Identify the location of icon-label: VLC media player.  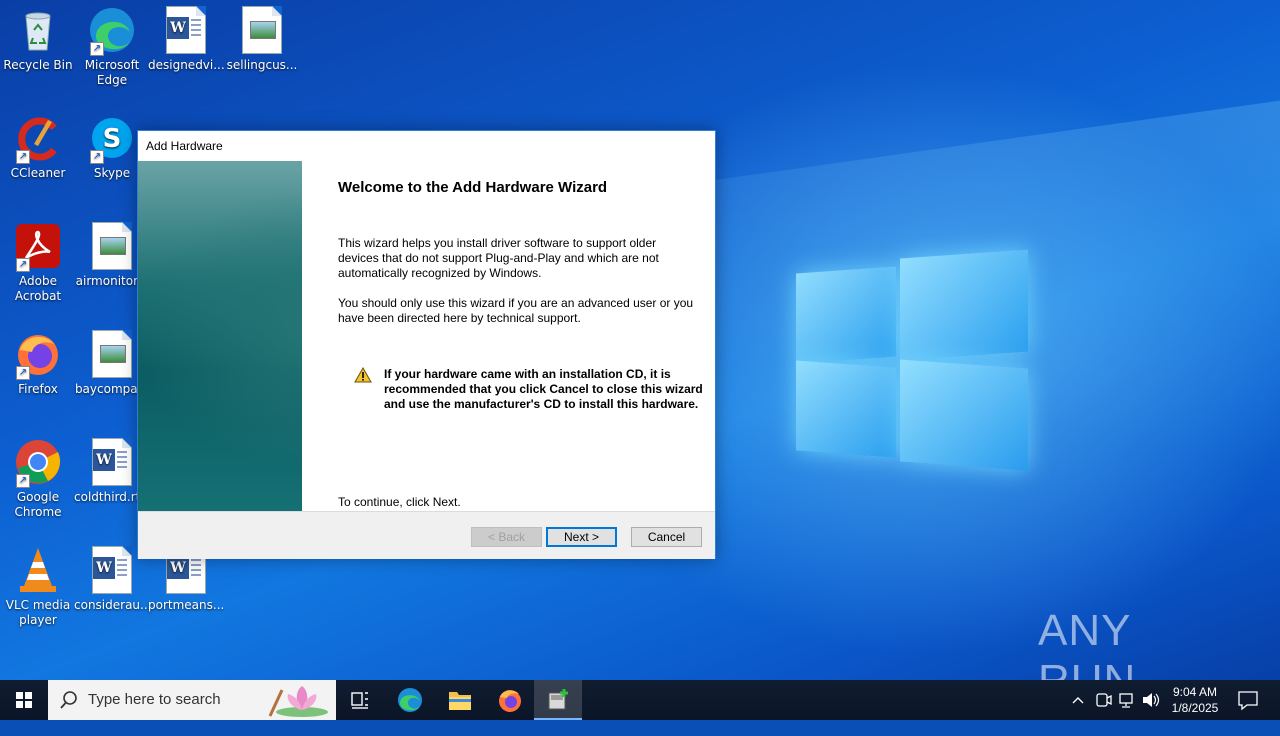
(38, 612).